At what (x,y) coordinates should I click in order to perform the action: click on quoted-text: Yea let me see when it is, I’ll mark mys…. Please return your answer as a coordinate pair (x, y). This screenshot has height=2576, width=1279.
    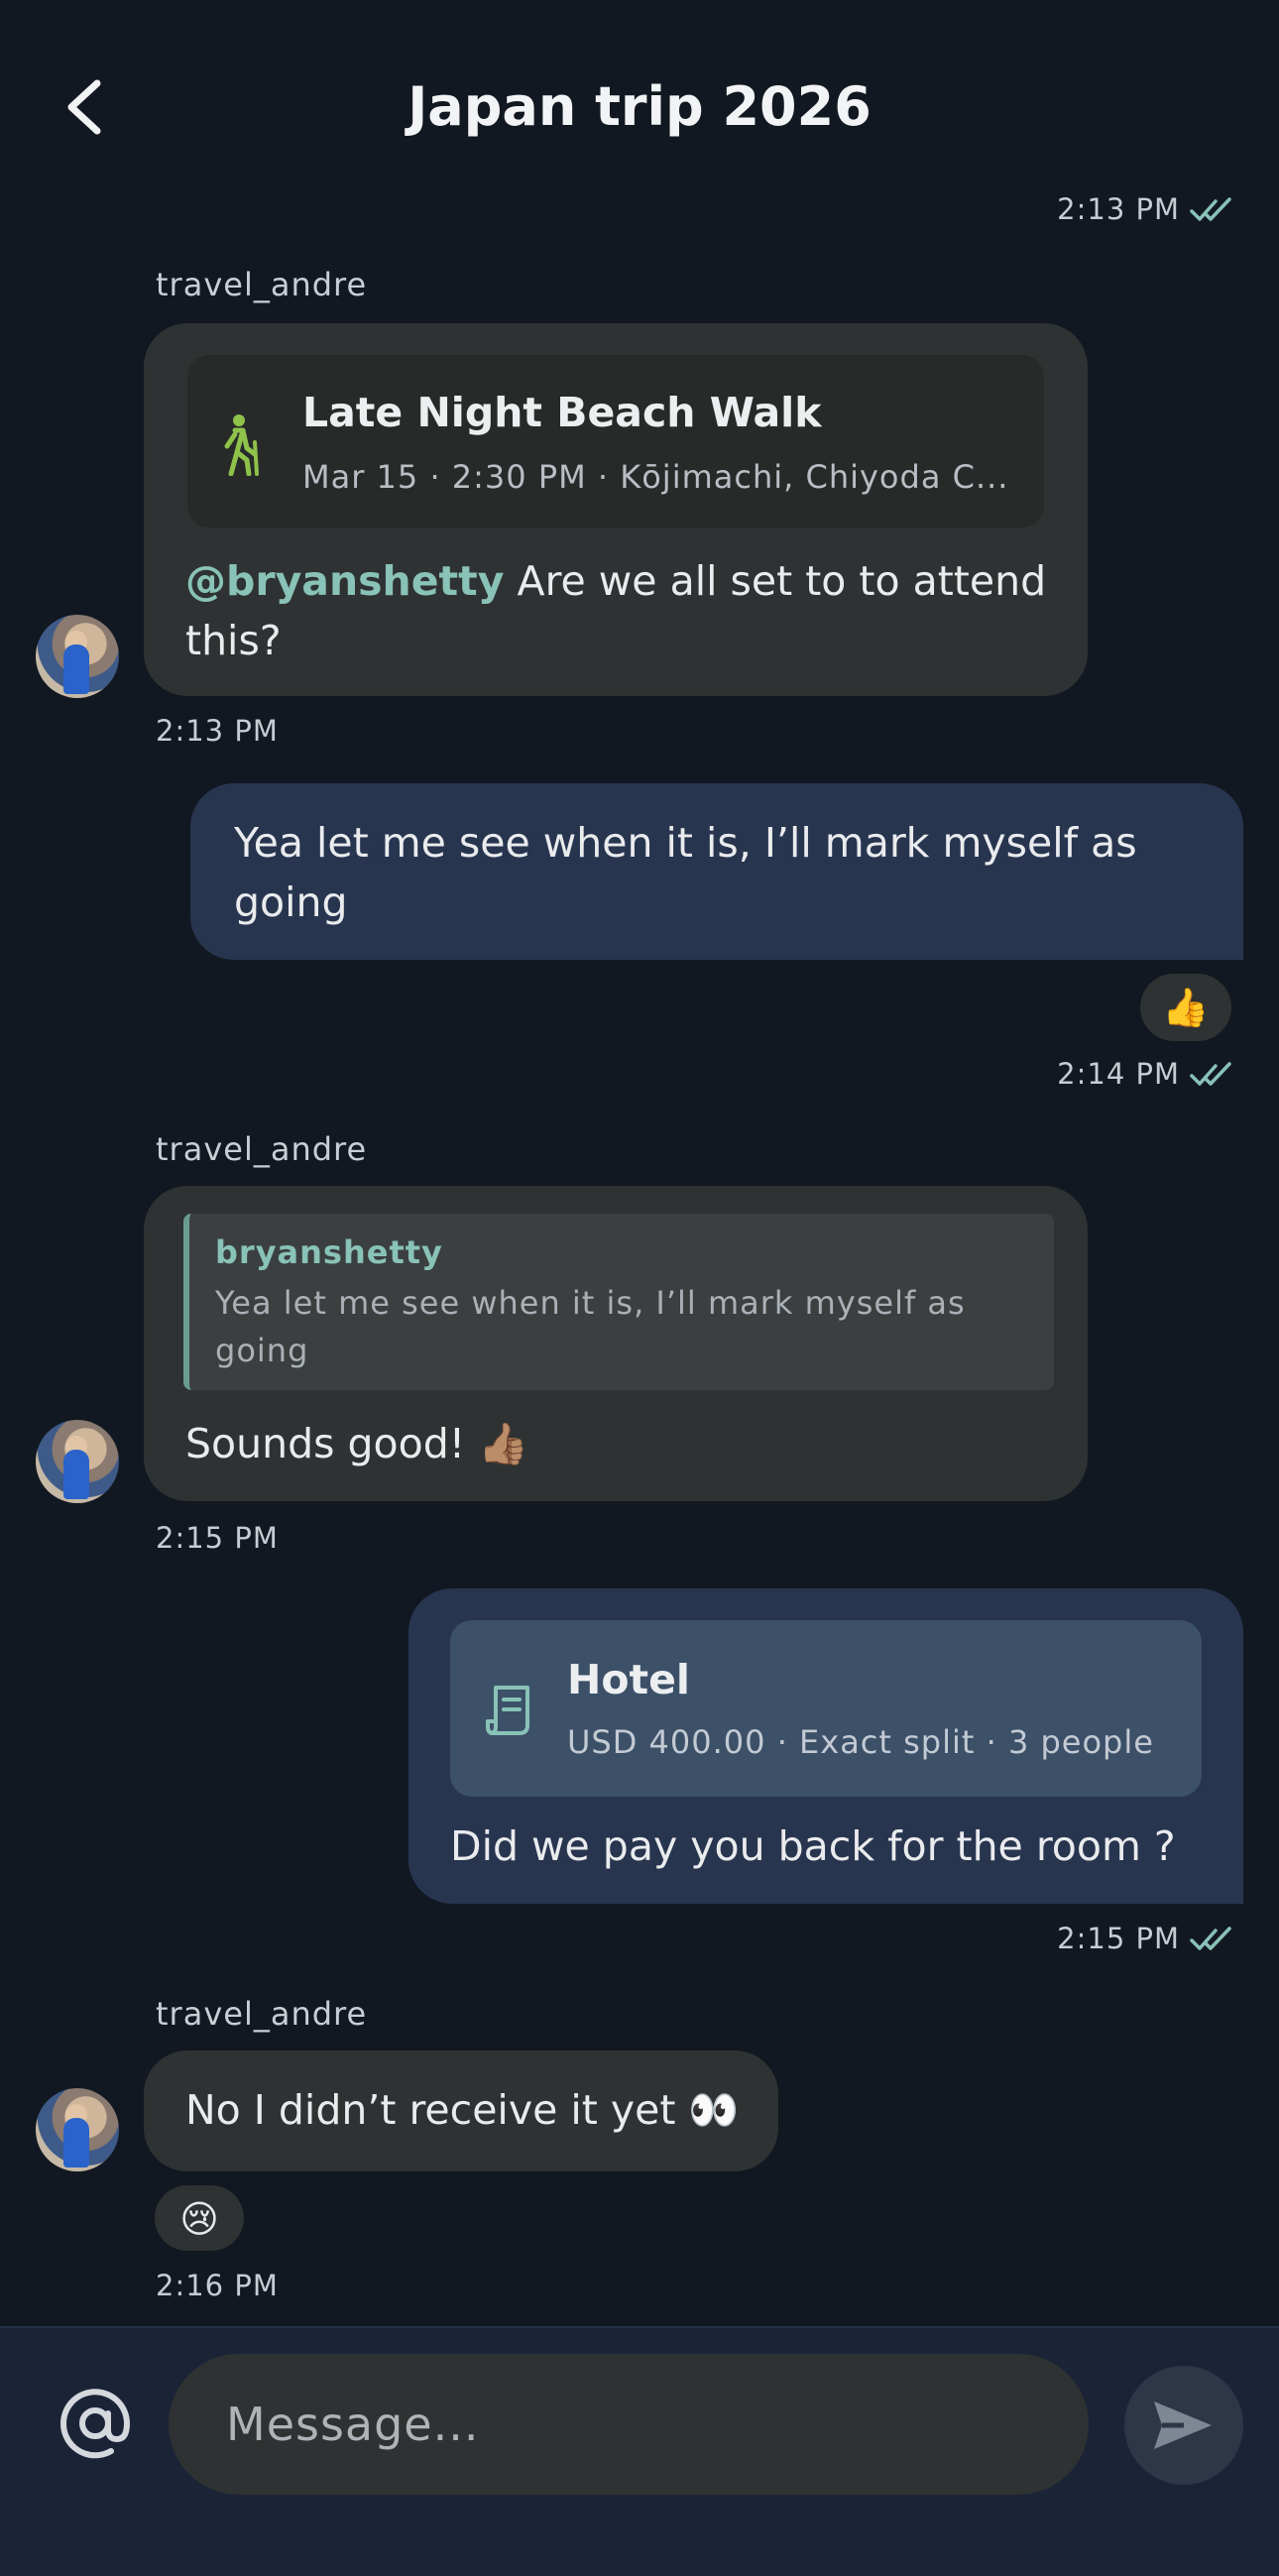
    Looking at the image, I should click on (591, 1326).